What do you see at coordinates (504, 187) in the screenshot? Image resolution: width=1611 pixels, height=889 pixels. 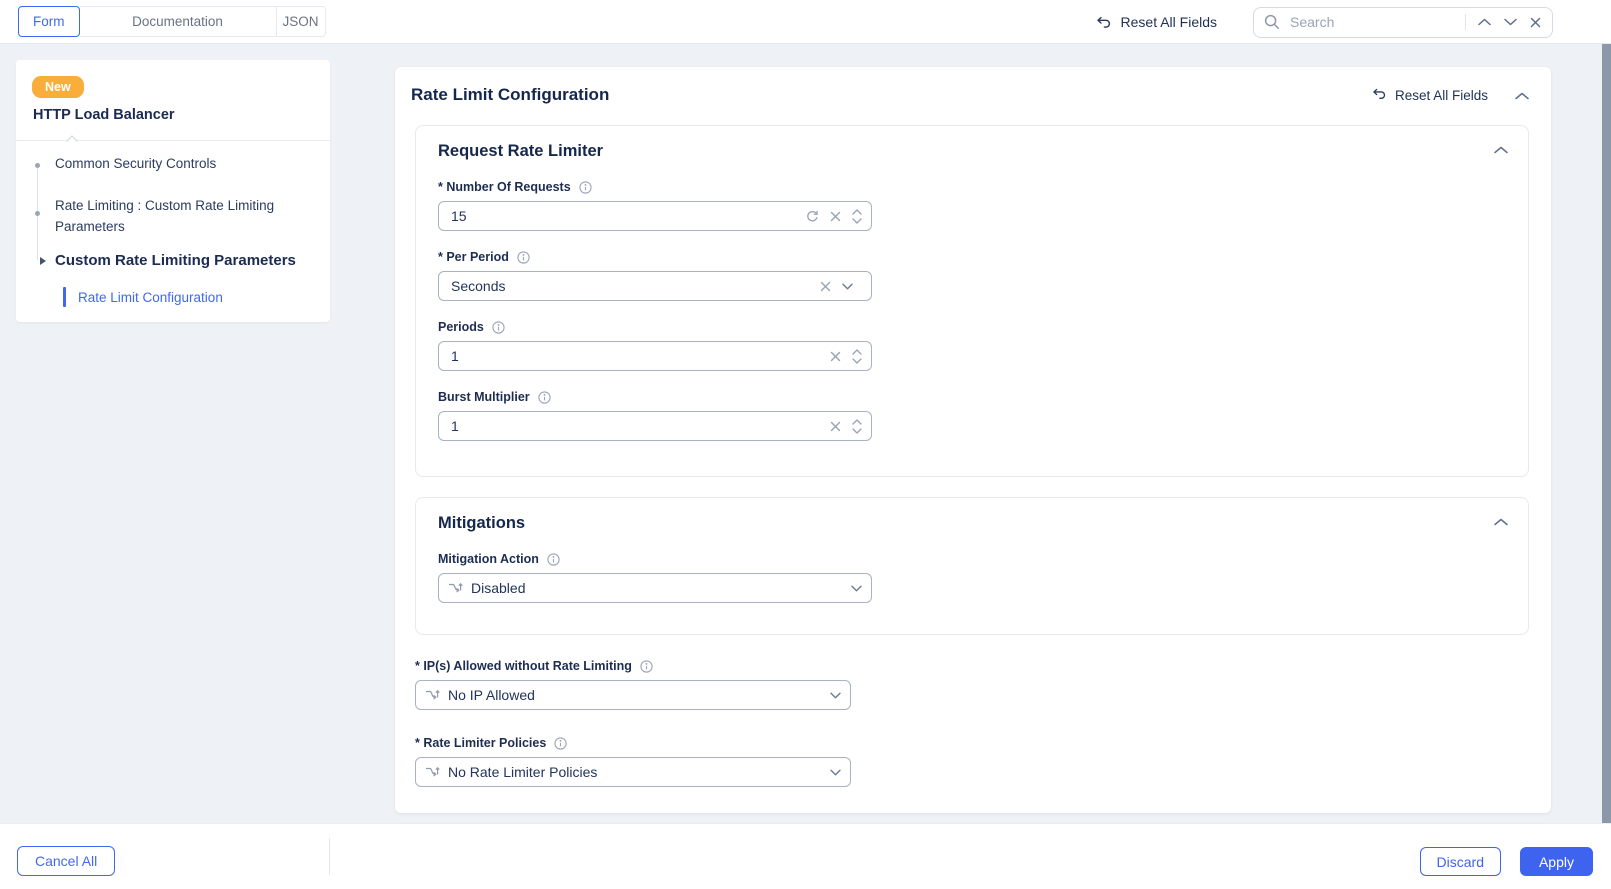 I see `field-label: * Number Of Requests` at bounding box center [504, 187].